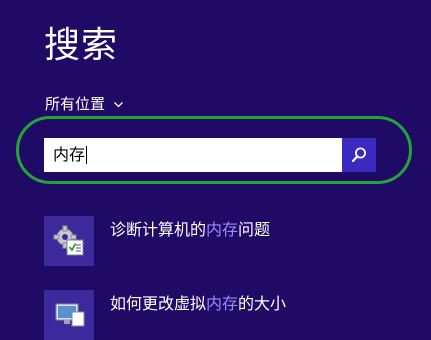  I want to click on system-settings-icon, so click(69, 315).